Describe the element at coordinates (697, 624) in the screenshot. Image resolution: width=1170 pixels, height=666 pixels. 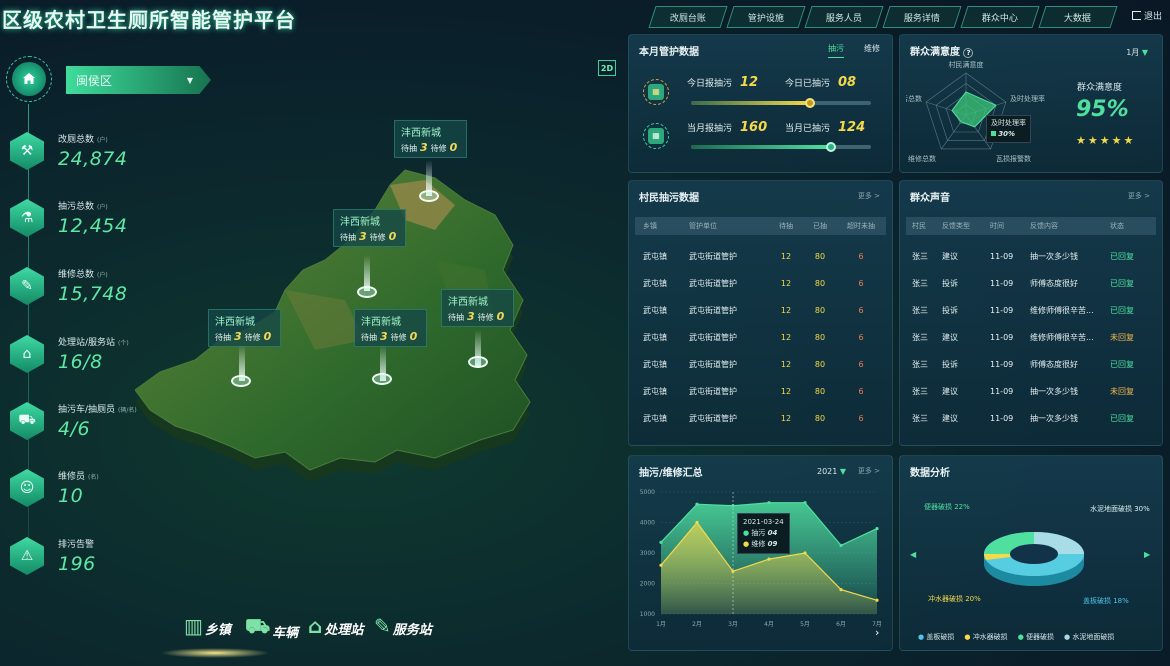
I see `x-tick-label: 2月` at that location.